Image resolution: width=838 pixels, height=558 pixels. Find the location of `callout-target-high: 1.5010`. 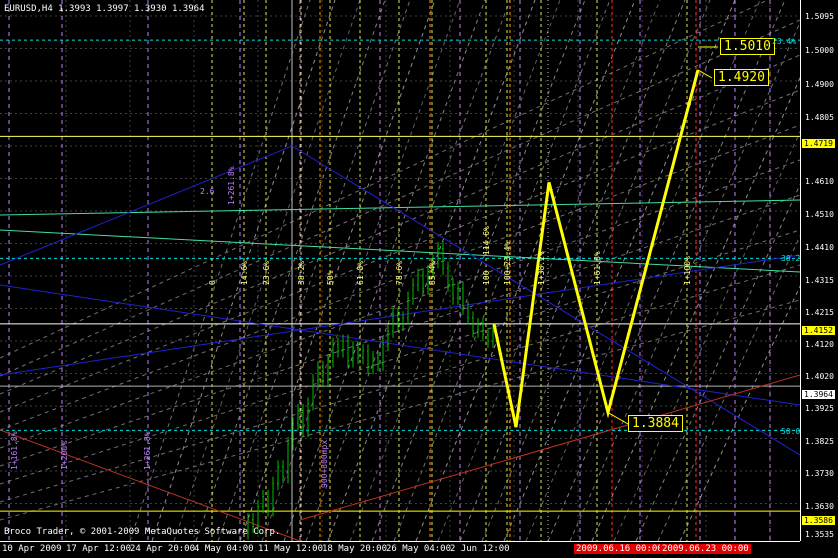

callout-target-high: 1.5010 is located at coordinates (747, 46).